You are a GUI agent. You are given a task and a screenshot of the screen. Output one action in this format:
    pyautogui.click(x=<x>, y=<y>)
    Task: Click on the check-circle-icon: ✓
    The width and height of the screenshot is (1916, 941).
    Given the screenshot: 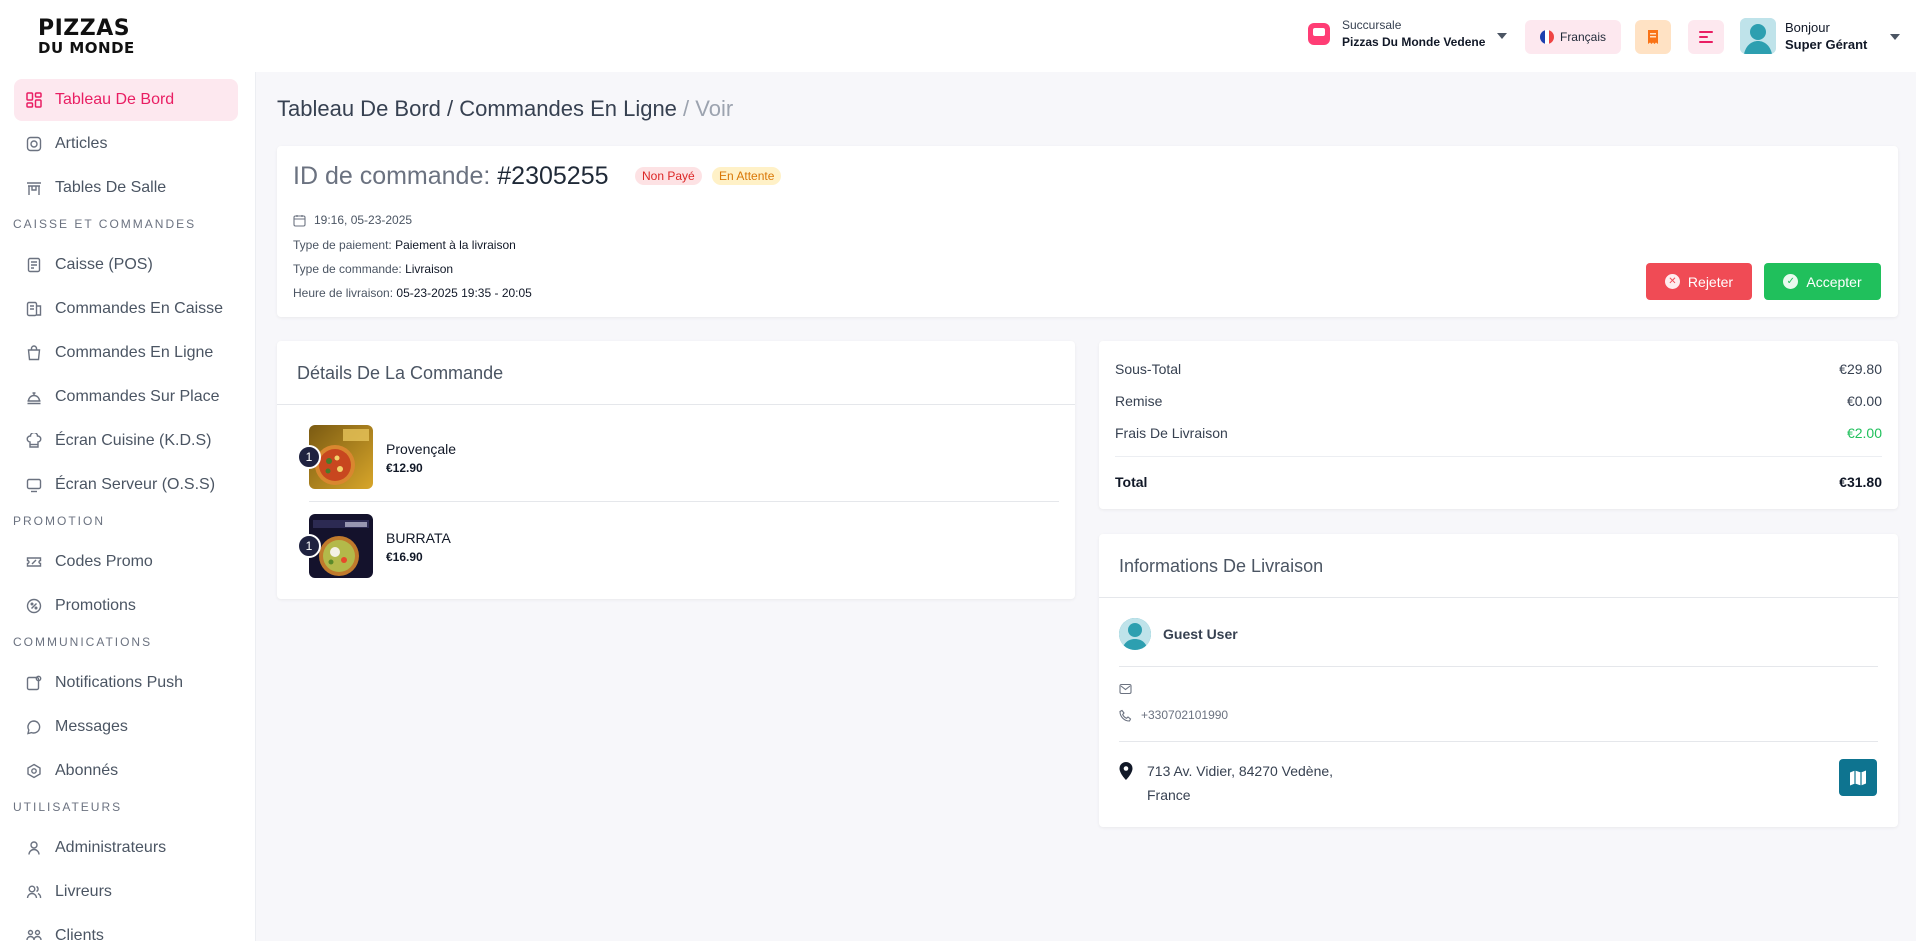 What is the action you would take?
    pyautogui.click(x=1791, y=281)
    